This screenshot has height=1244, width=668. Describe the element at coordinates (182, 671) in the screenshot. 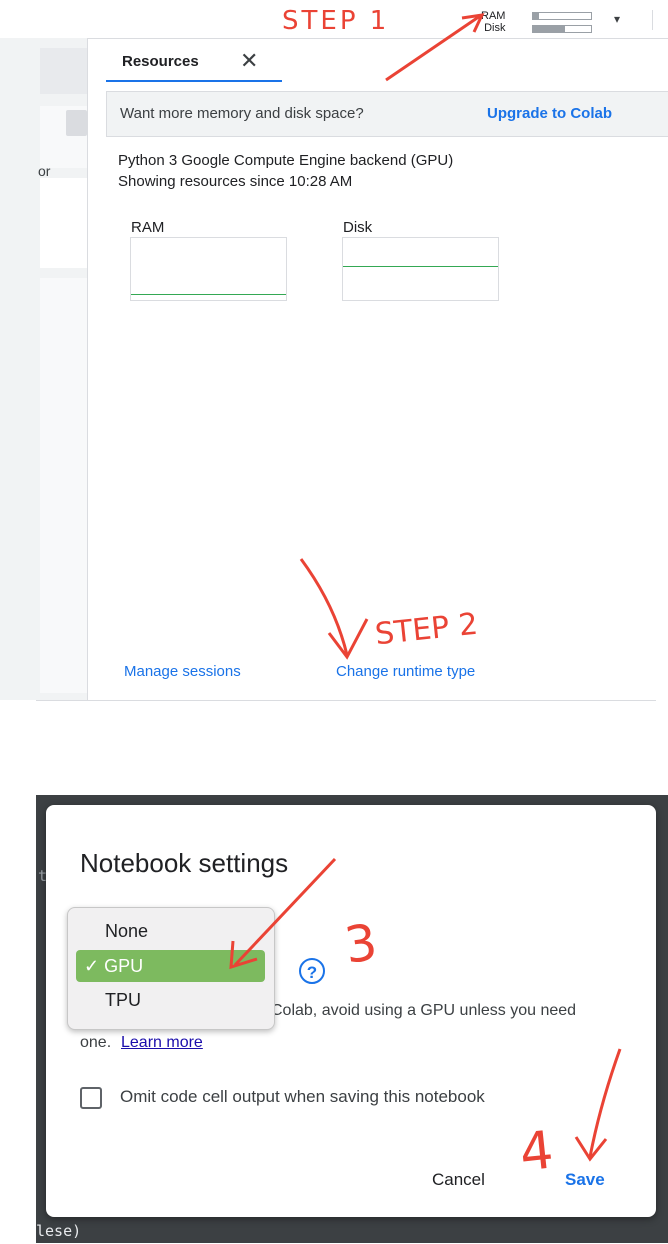

I see `manage-sessions-link: Manage sessions` at that location.